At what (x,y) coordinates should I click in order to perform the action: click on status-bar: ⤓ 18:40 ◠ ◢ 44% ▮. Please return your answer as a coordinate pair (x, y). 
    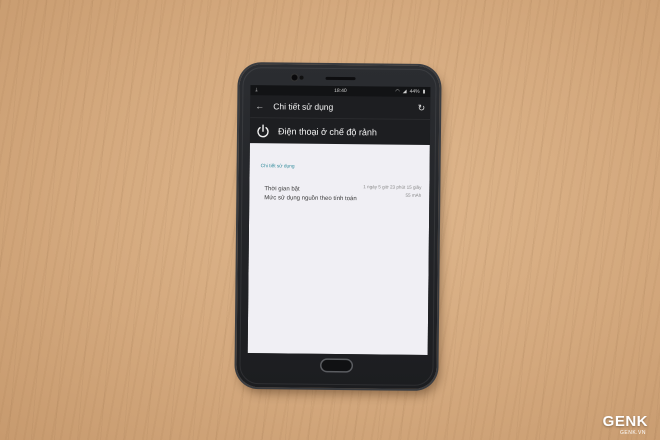
    Looking at the image, I should click on (340, 91).